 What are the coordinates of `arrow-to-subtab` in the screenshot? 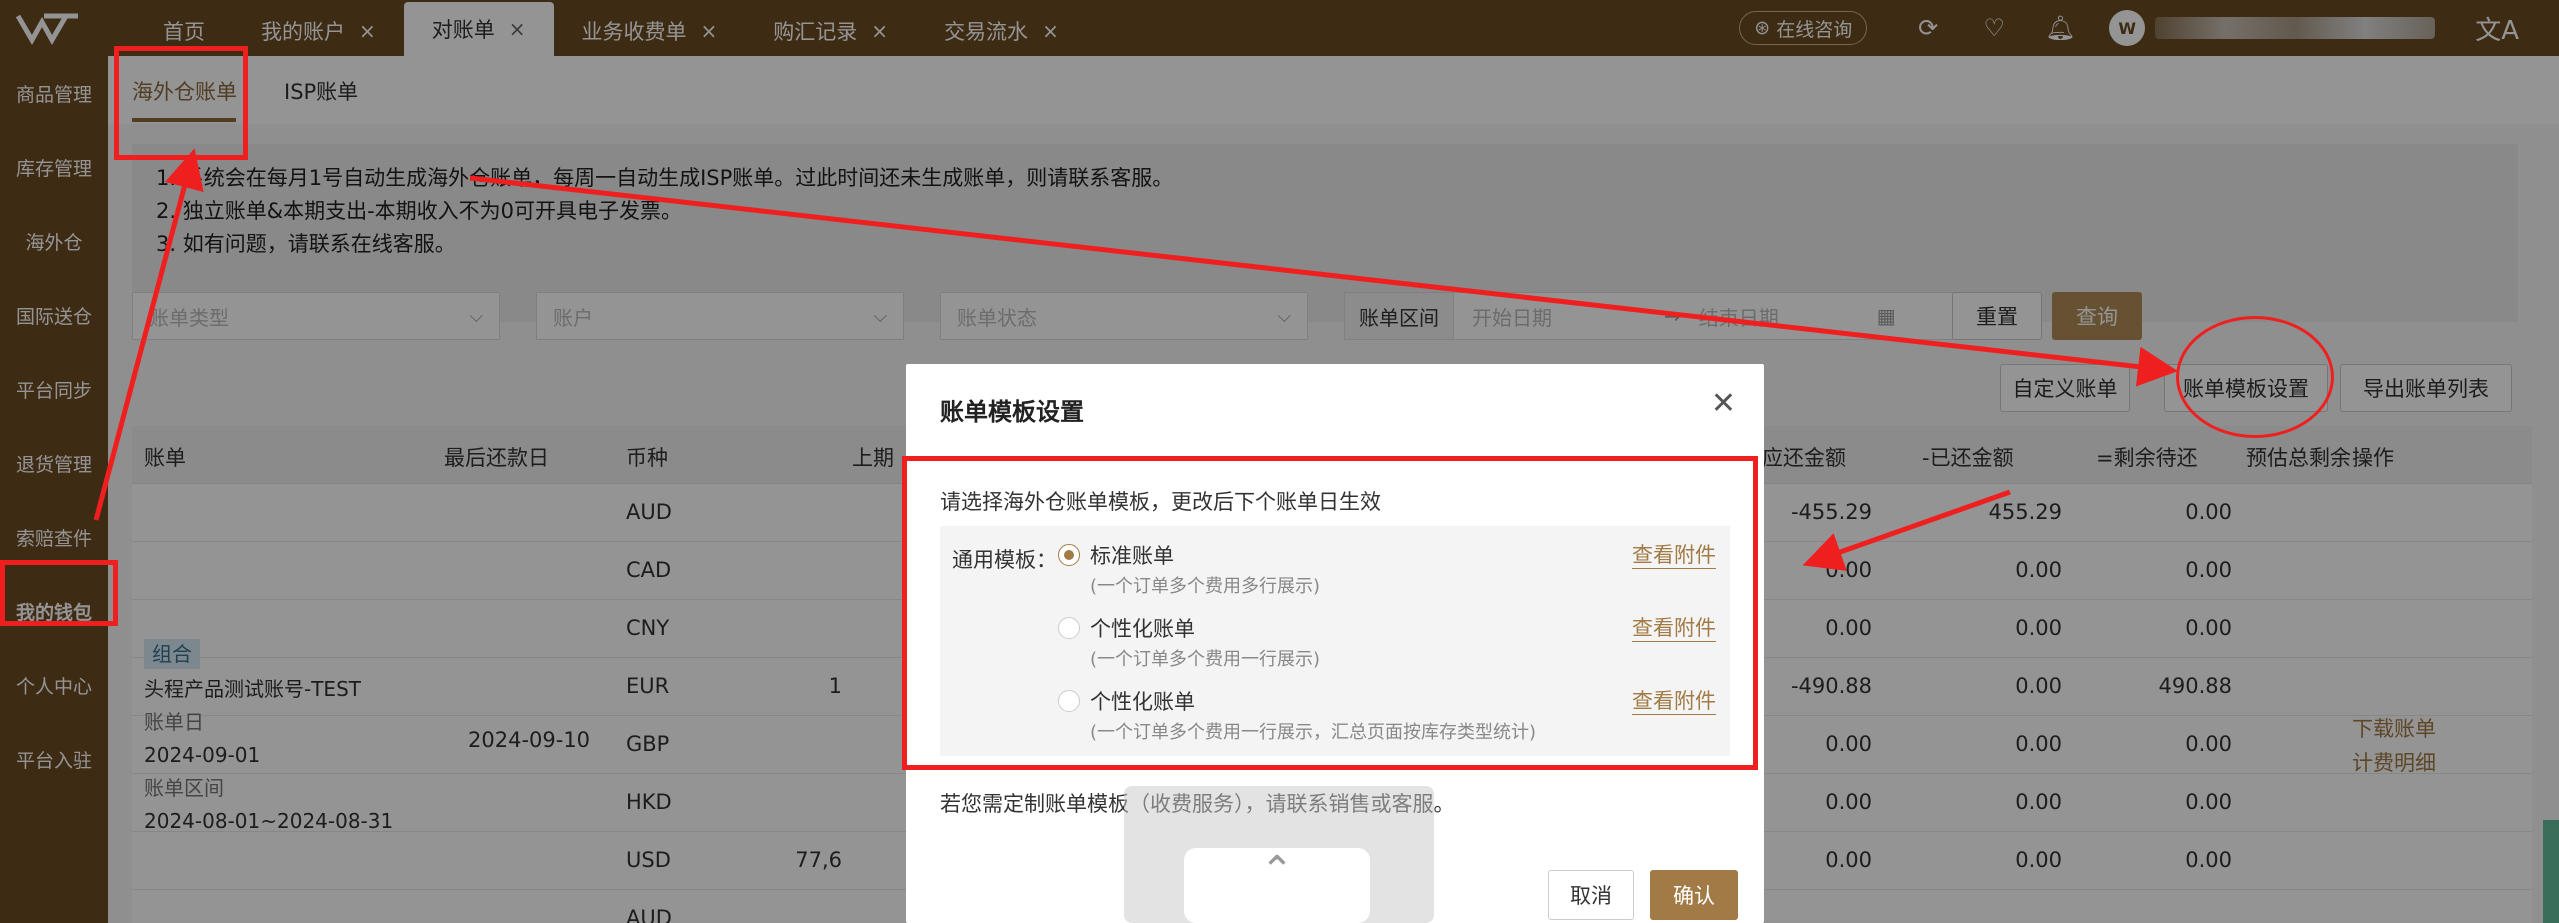 It's located at (148, 334).